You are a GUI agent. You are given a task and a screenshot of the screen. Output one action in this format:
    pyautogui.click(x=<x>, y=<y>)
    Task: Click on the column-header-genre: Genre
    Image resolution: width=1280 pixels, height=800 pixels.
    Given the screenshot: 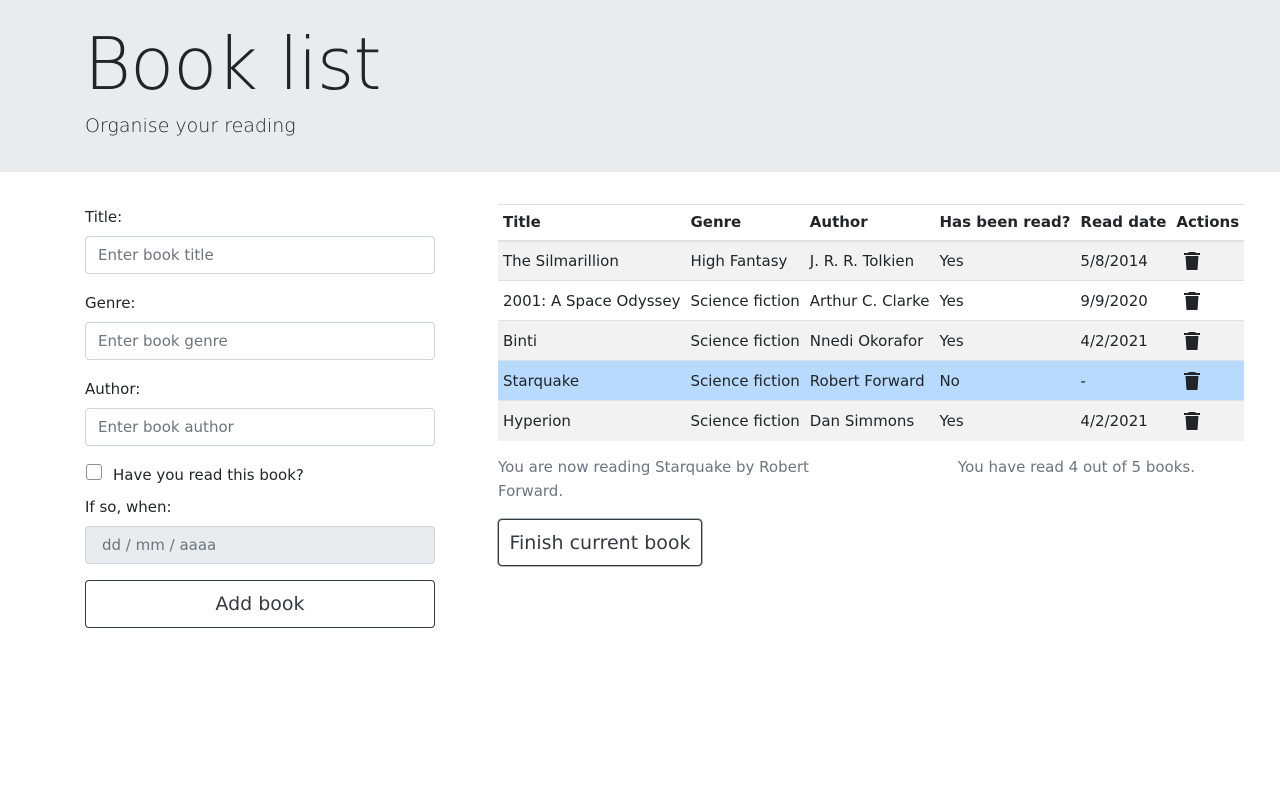 What is the action you would take?
    pyautogui.click(x=745, y=223)
    